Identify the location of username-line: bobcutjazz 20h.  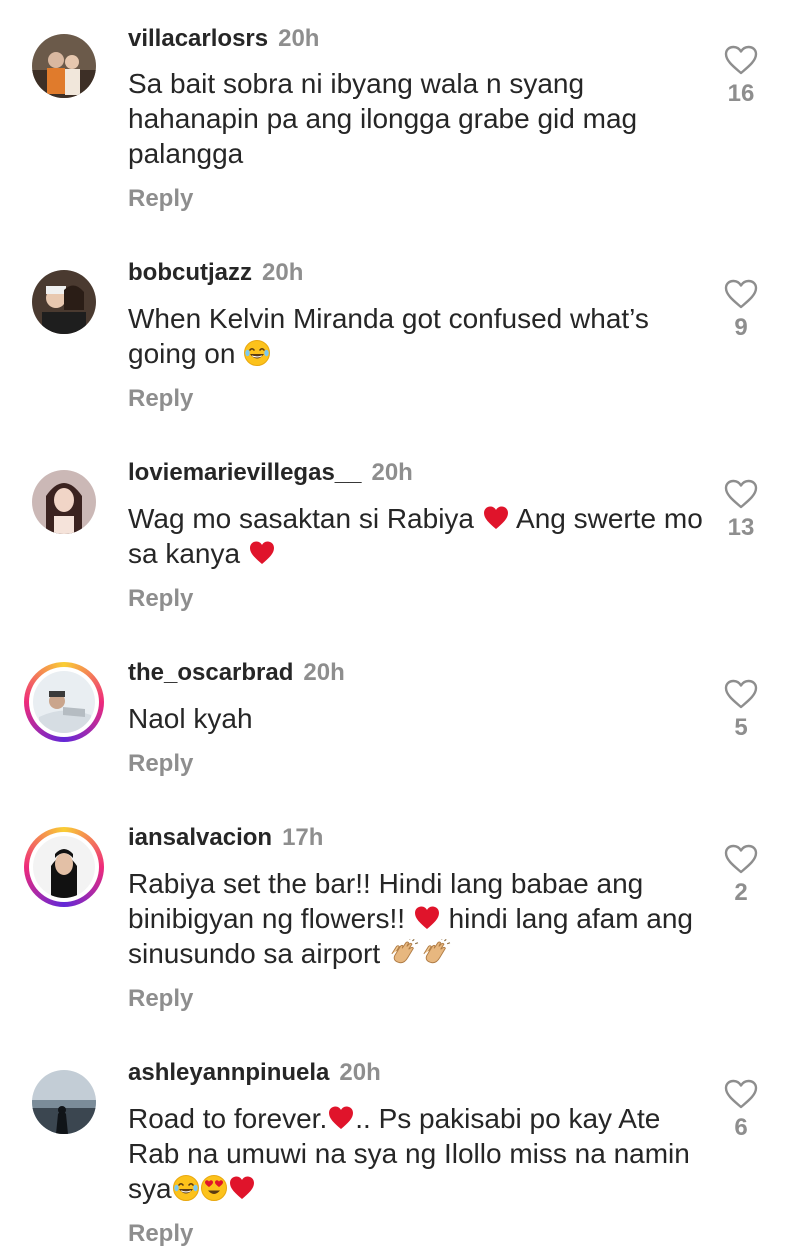
(215, 273).